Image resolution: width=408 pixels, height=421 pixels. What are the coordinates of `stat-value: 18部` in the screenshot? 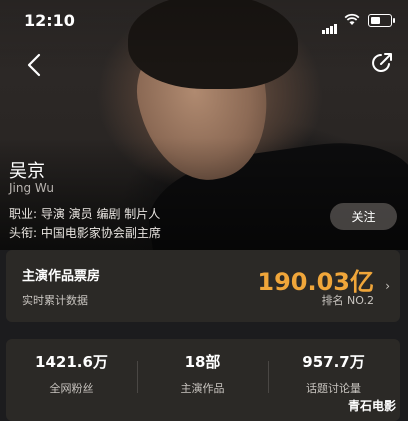 It's located at (202, 362).